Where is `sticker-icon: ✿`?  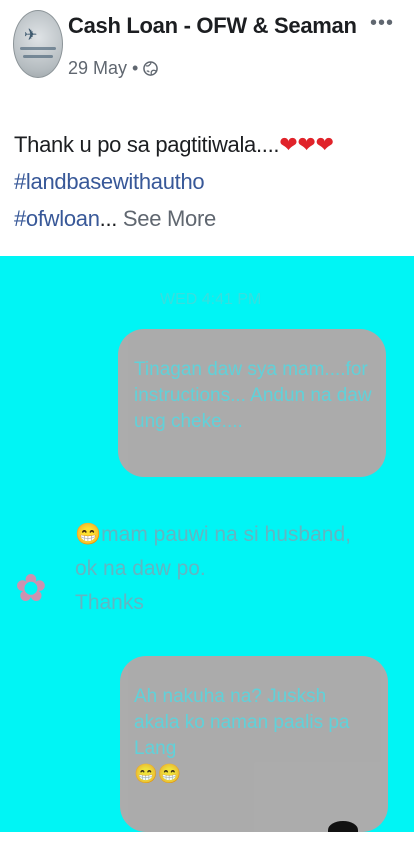
sticker-icon: ✿ is located at coordinates (31, 589).